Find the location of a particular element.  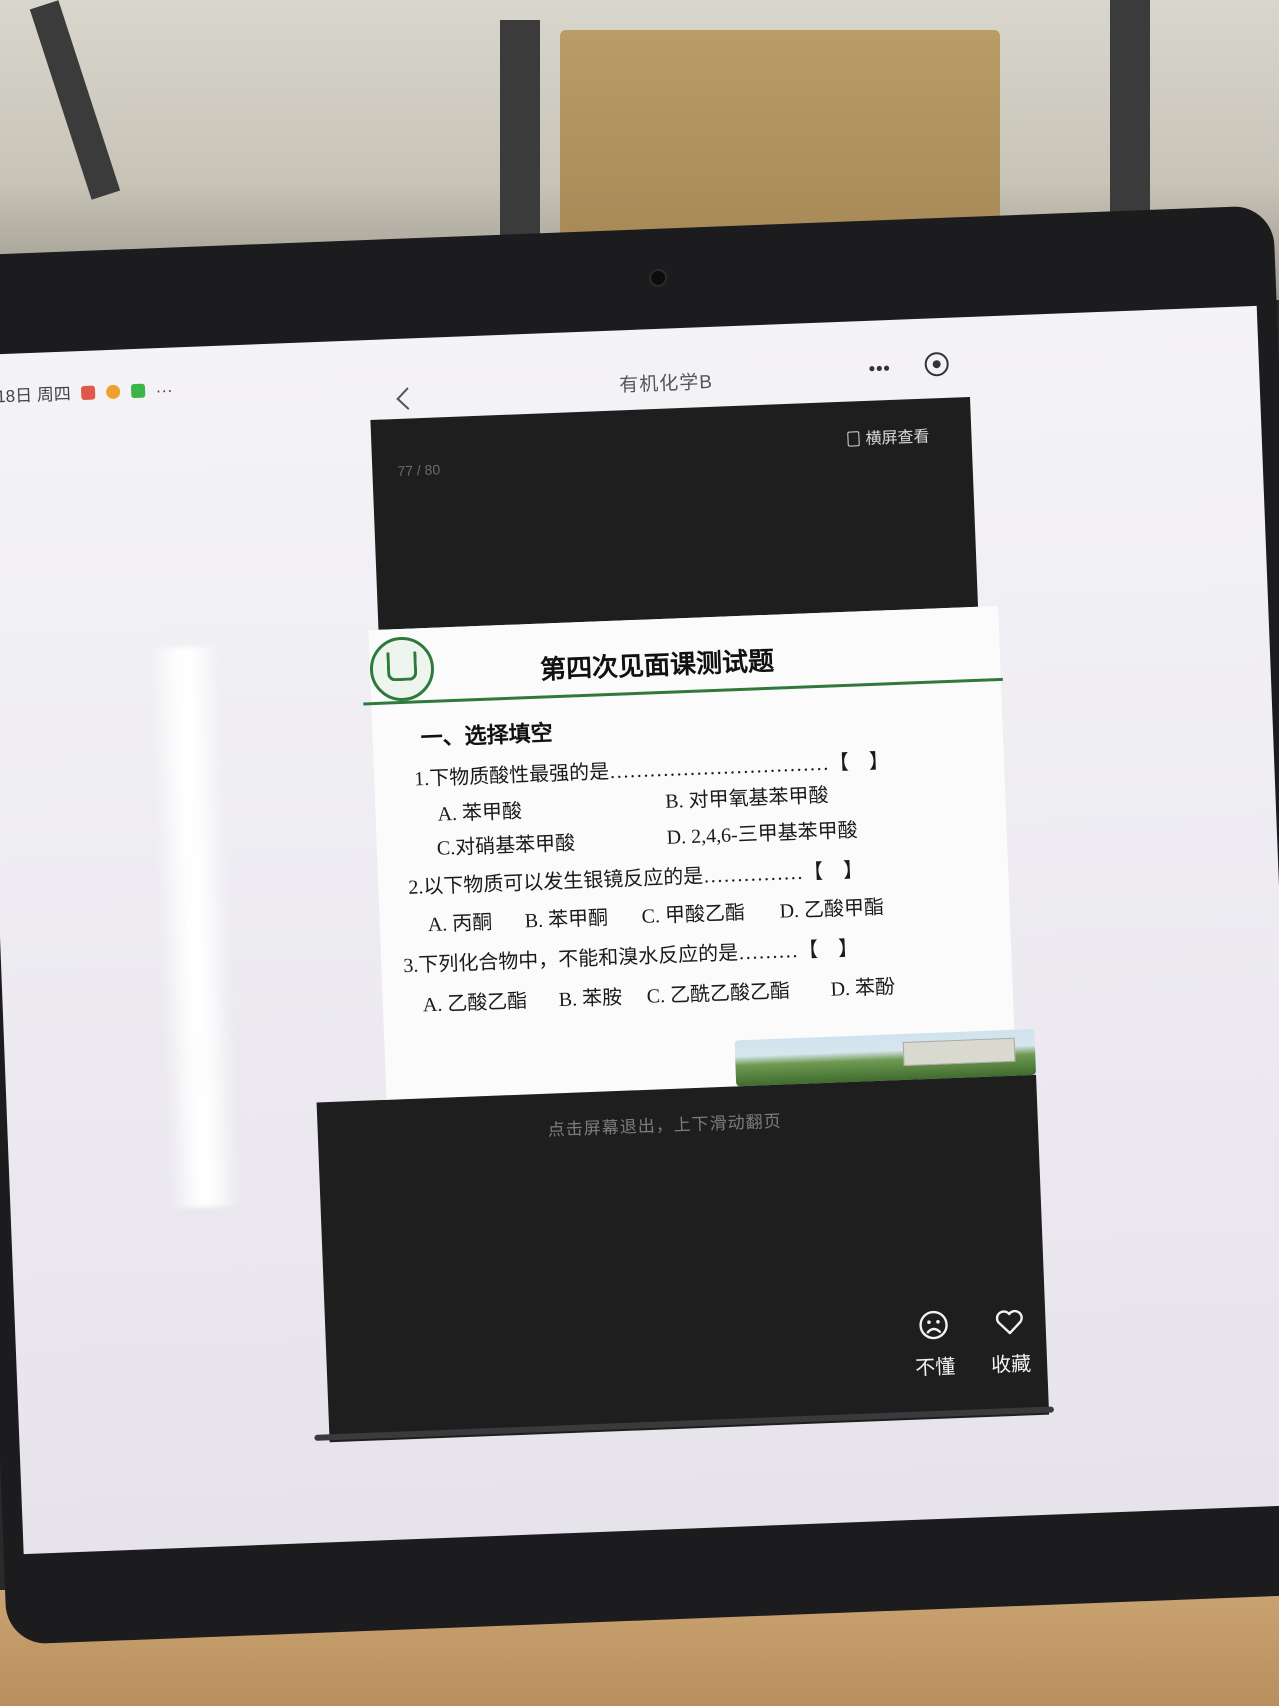

target-circle-icon is located at coordinates (937, 364).